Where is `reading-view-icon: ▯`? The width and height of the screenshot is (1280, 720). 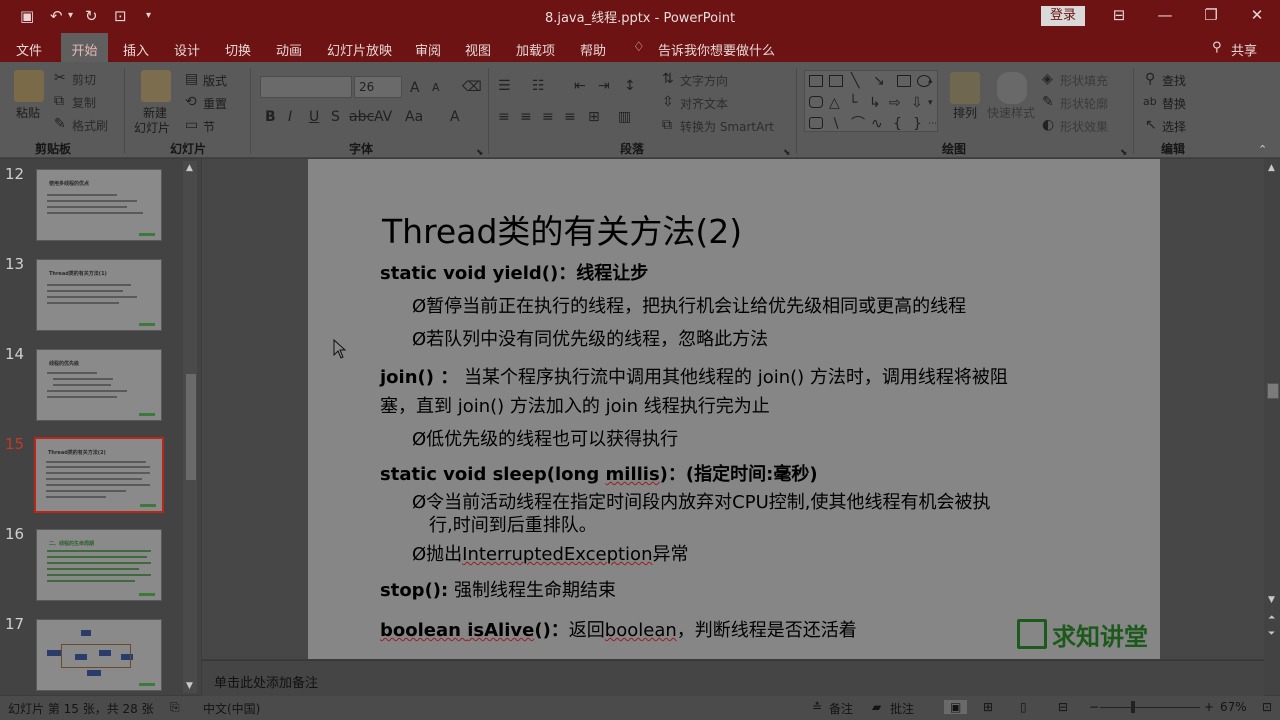
reading-view-icon: ▯ is located at coordinates (1023, 707).